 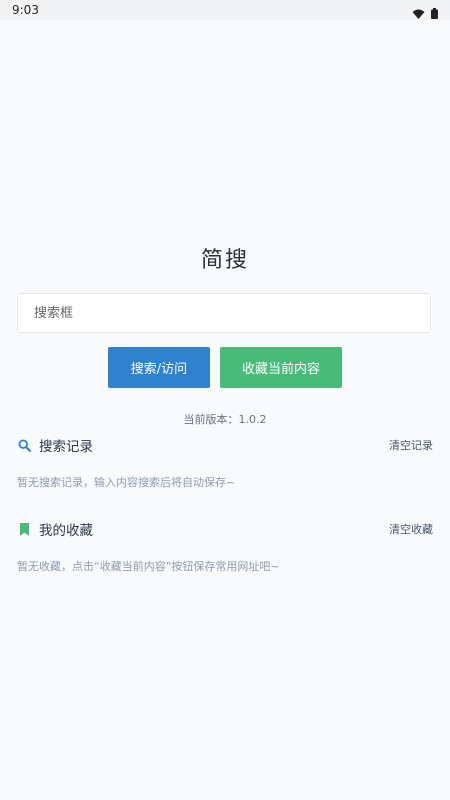 What do you see at coordinates (24, 445) in the screenshot?
I see `search-icon` at bounding box center [24, 445].